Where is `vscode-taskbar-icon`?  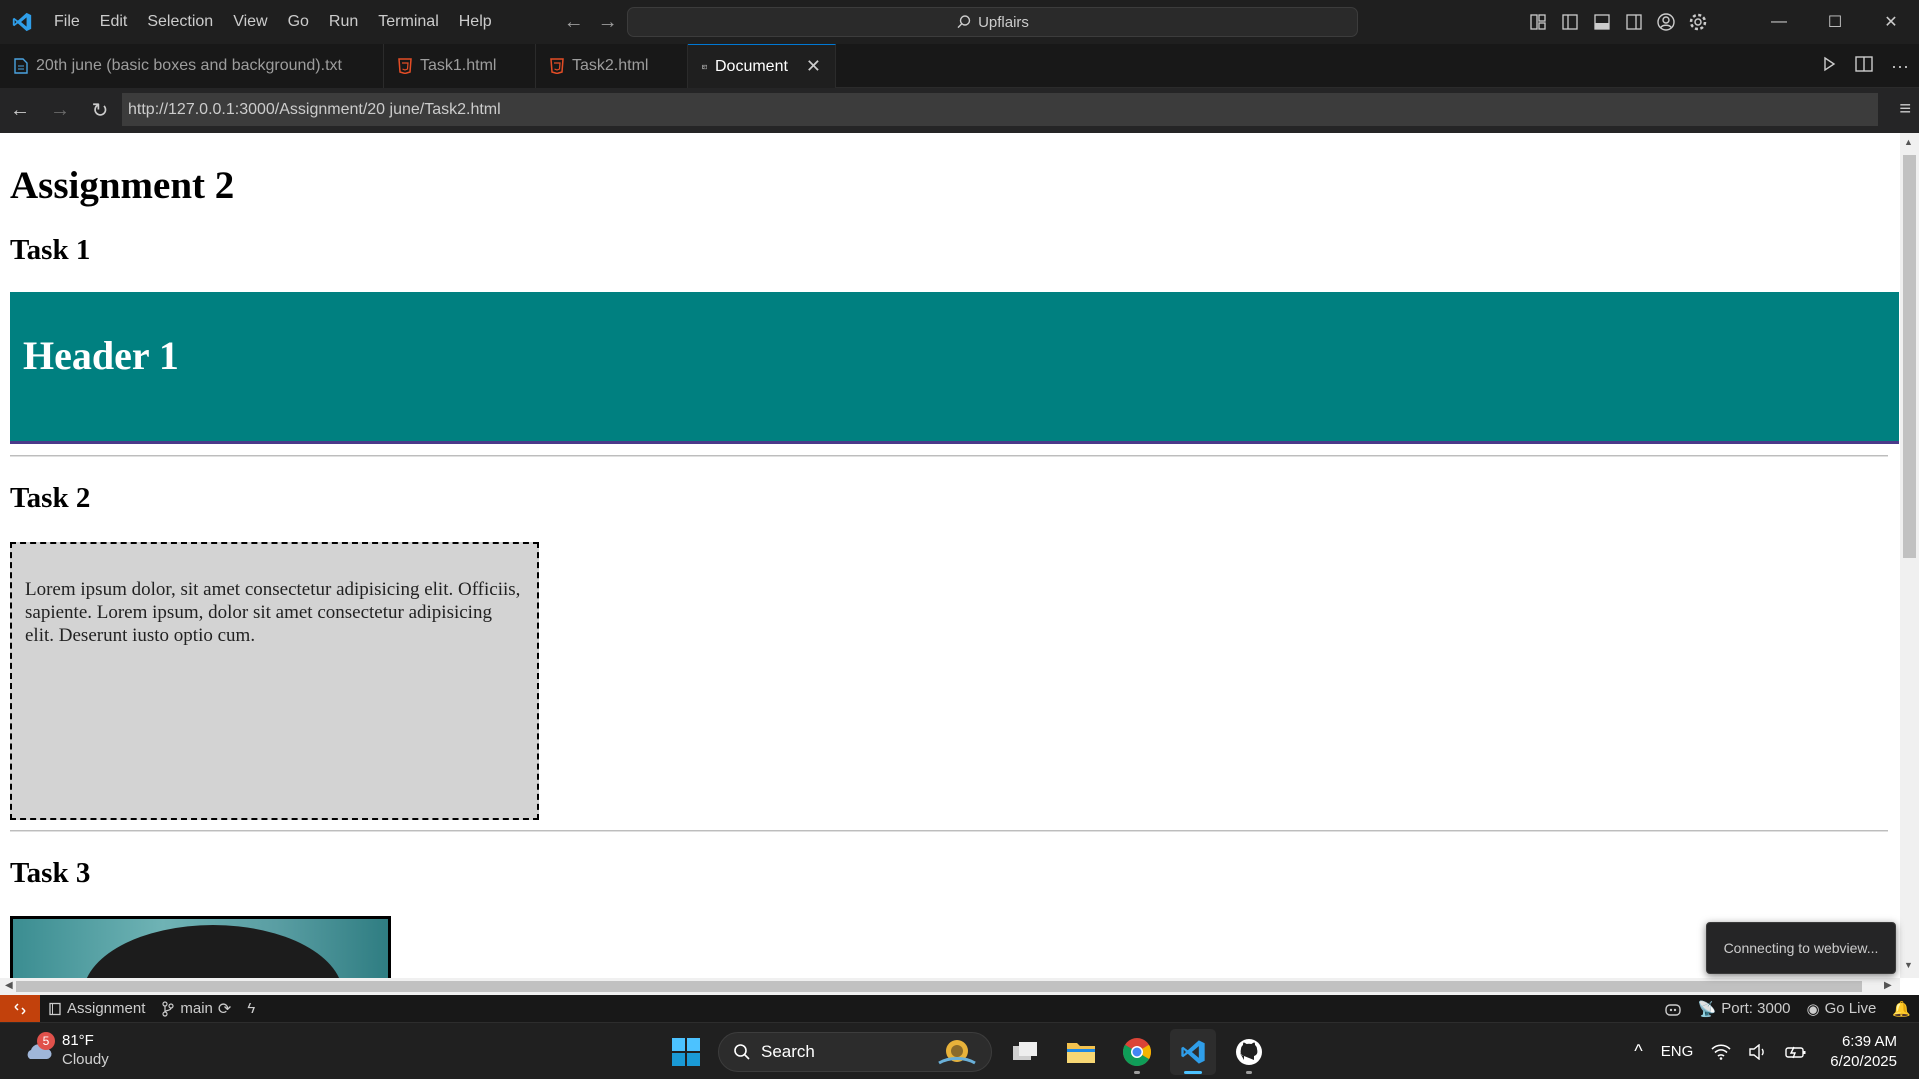
vscode-taskbar-icon is located at coordinates (1193, 1051).